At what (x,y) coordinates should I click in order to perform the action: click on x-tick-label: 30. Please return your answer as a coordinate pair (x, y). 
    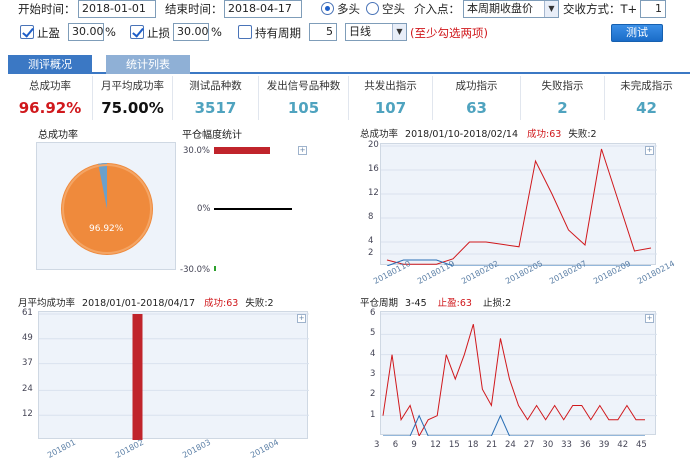
    Looking at the image, I should click on (548, 445).